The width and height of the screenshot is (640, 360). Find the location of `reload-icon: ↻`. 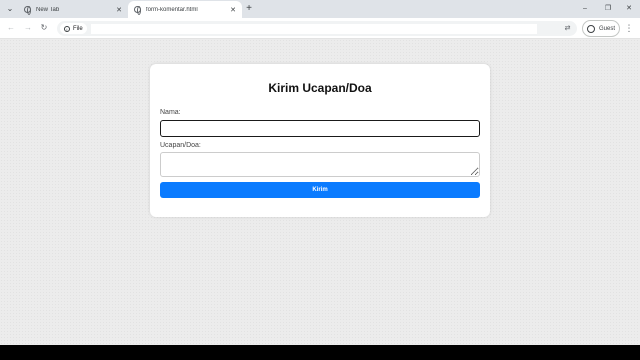

reload-icon: ↻ is located at coordinates (44, 28).